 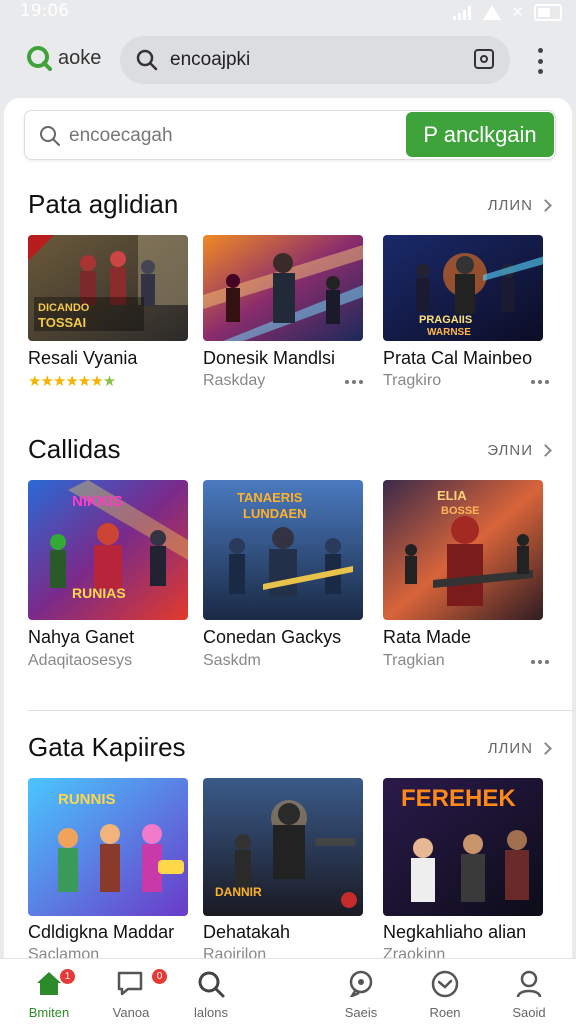 What do you see at coordinates (288, 991) in the screenshot?
I see `bottom-nav: 1 Bmiten 0 Vanoa lalons Saeis Roen Saoid` at bounding box center [288, 991].